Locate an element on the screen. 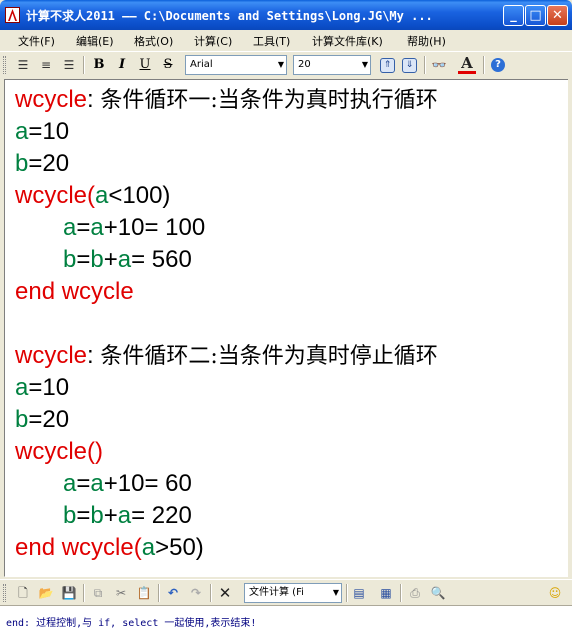 The width and height of the screenshot is (572, 636). comment-text: 条件循环二:当条件为真时停止循环 is located at coordinates (269, 356).